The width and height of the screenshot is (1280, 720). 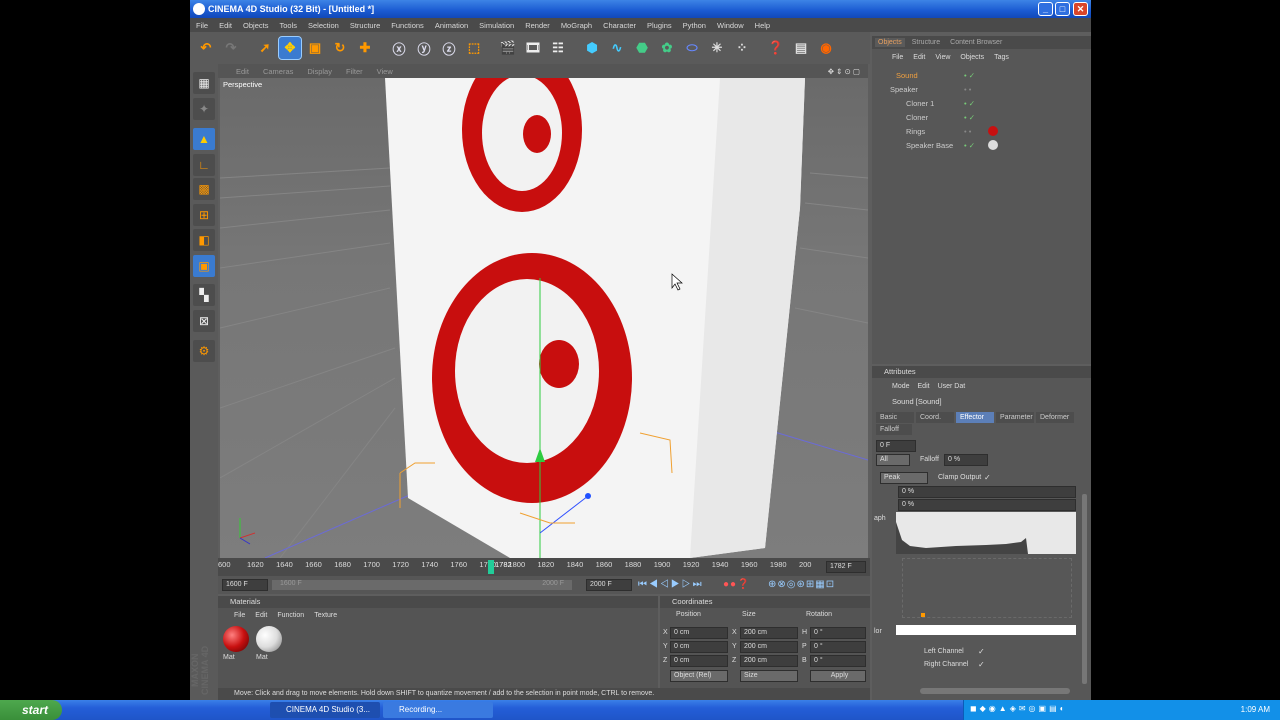 What do you see at coordinates (890, 42) in the screenshot?
I see `tab-objects: Objects` at bounding box center [890, 42].